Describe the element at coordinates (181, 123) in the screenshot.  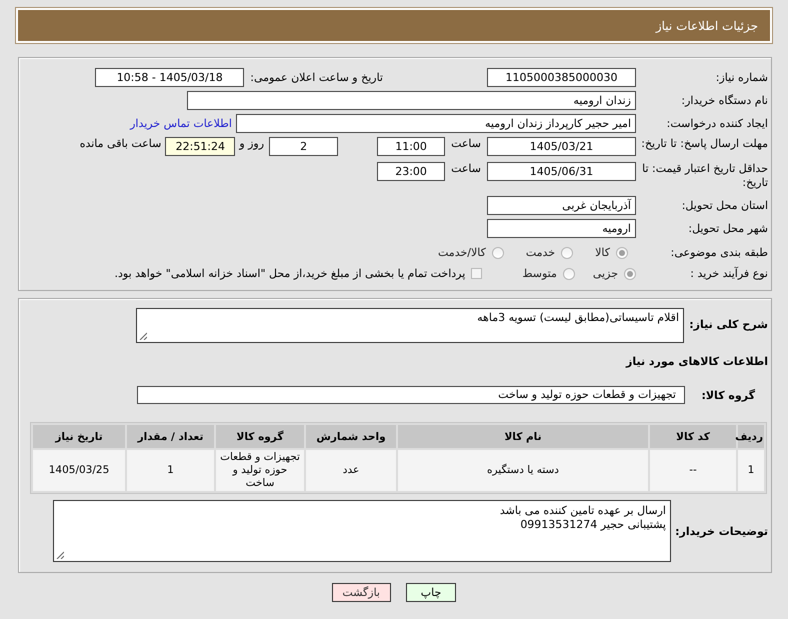
I see `contact-info-link: اطلاعات تماس خریدار` at that location.